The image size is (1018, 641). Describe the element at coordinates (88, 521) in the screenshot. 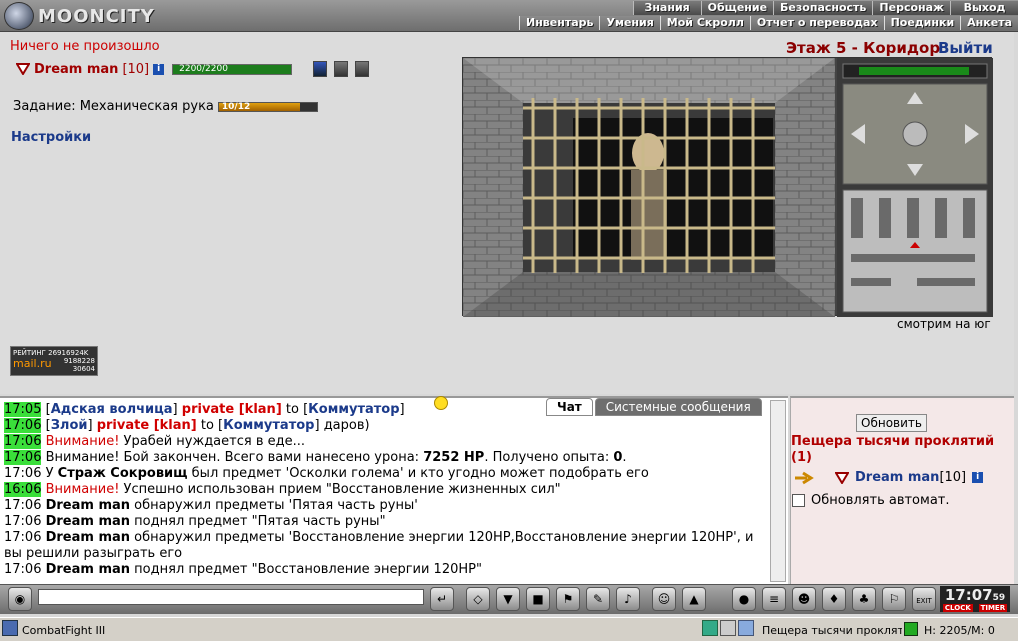

I see `chat-text: Dream man` at that location.